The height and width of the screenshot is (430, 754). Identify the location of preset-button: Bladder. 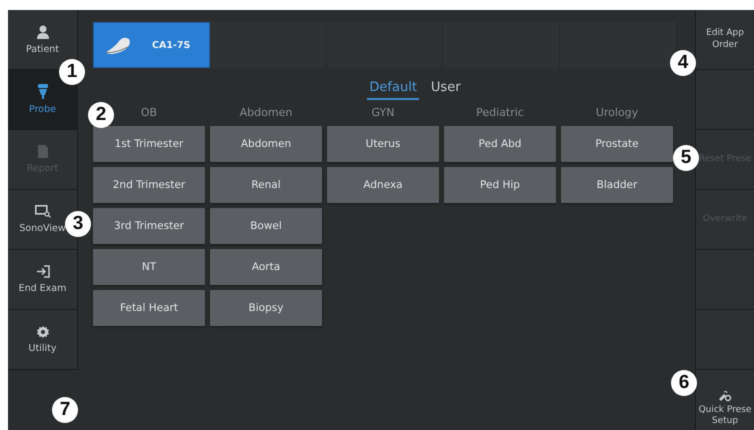
(617, 185).